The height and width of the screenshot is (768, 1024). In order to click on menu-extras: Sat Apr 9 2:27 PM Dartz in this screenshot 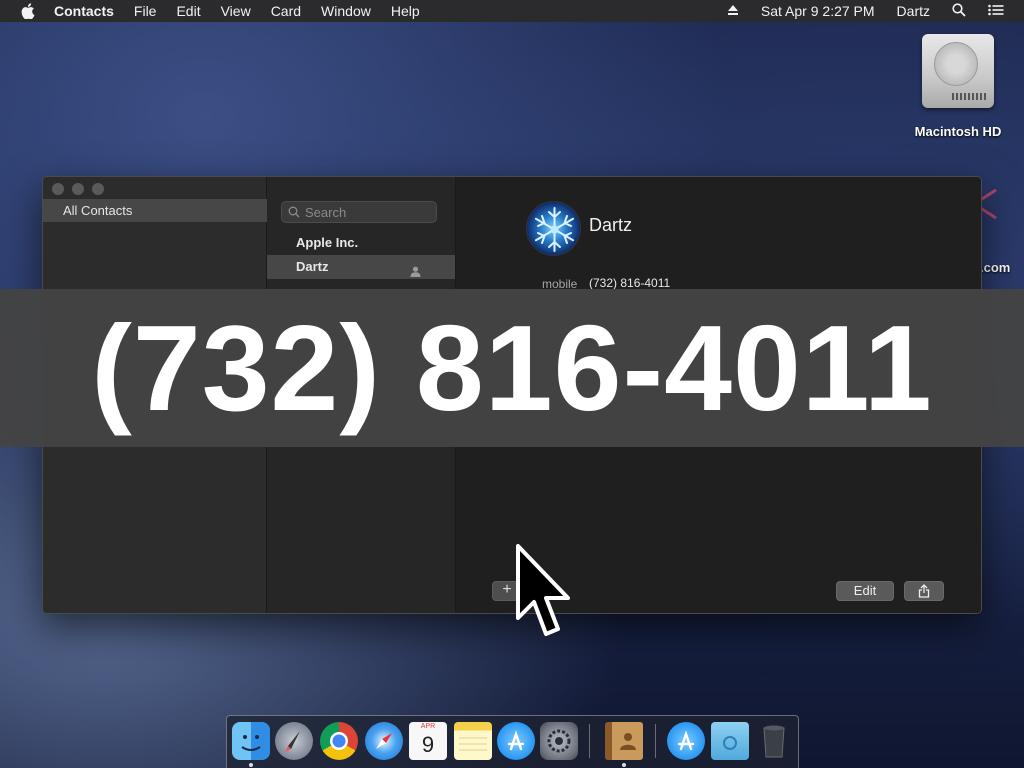, I will do `click(875, 11)`.